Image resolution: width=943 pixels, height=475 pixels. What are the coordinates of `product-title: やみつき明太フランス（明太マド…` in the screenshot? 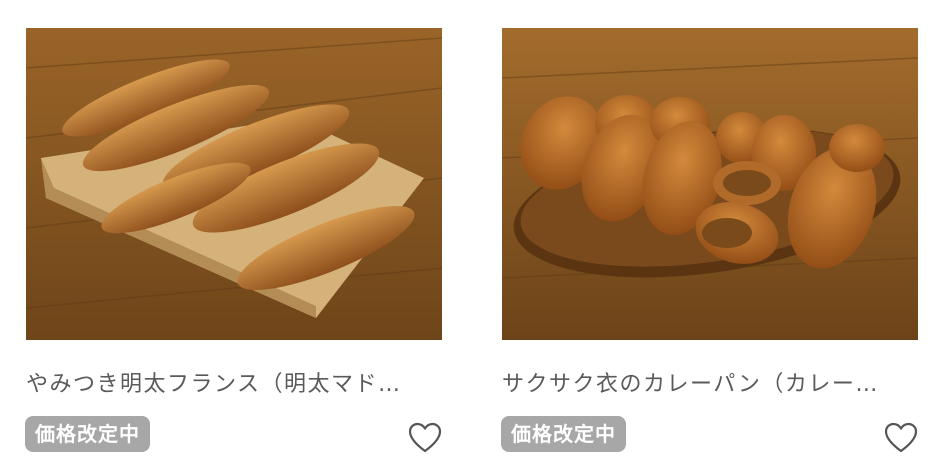 It's located at (234, 382).